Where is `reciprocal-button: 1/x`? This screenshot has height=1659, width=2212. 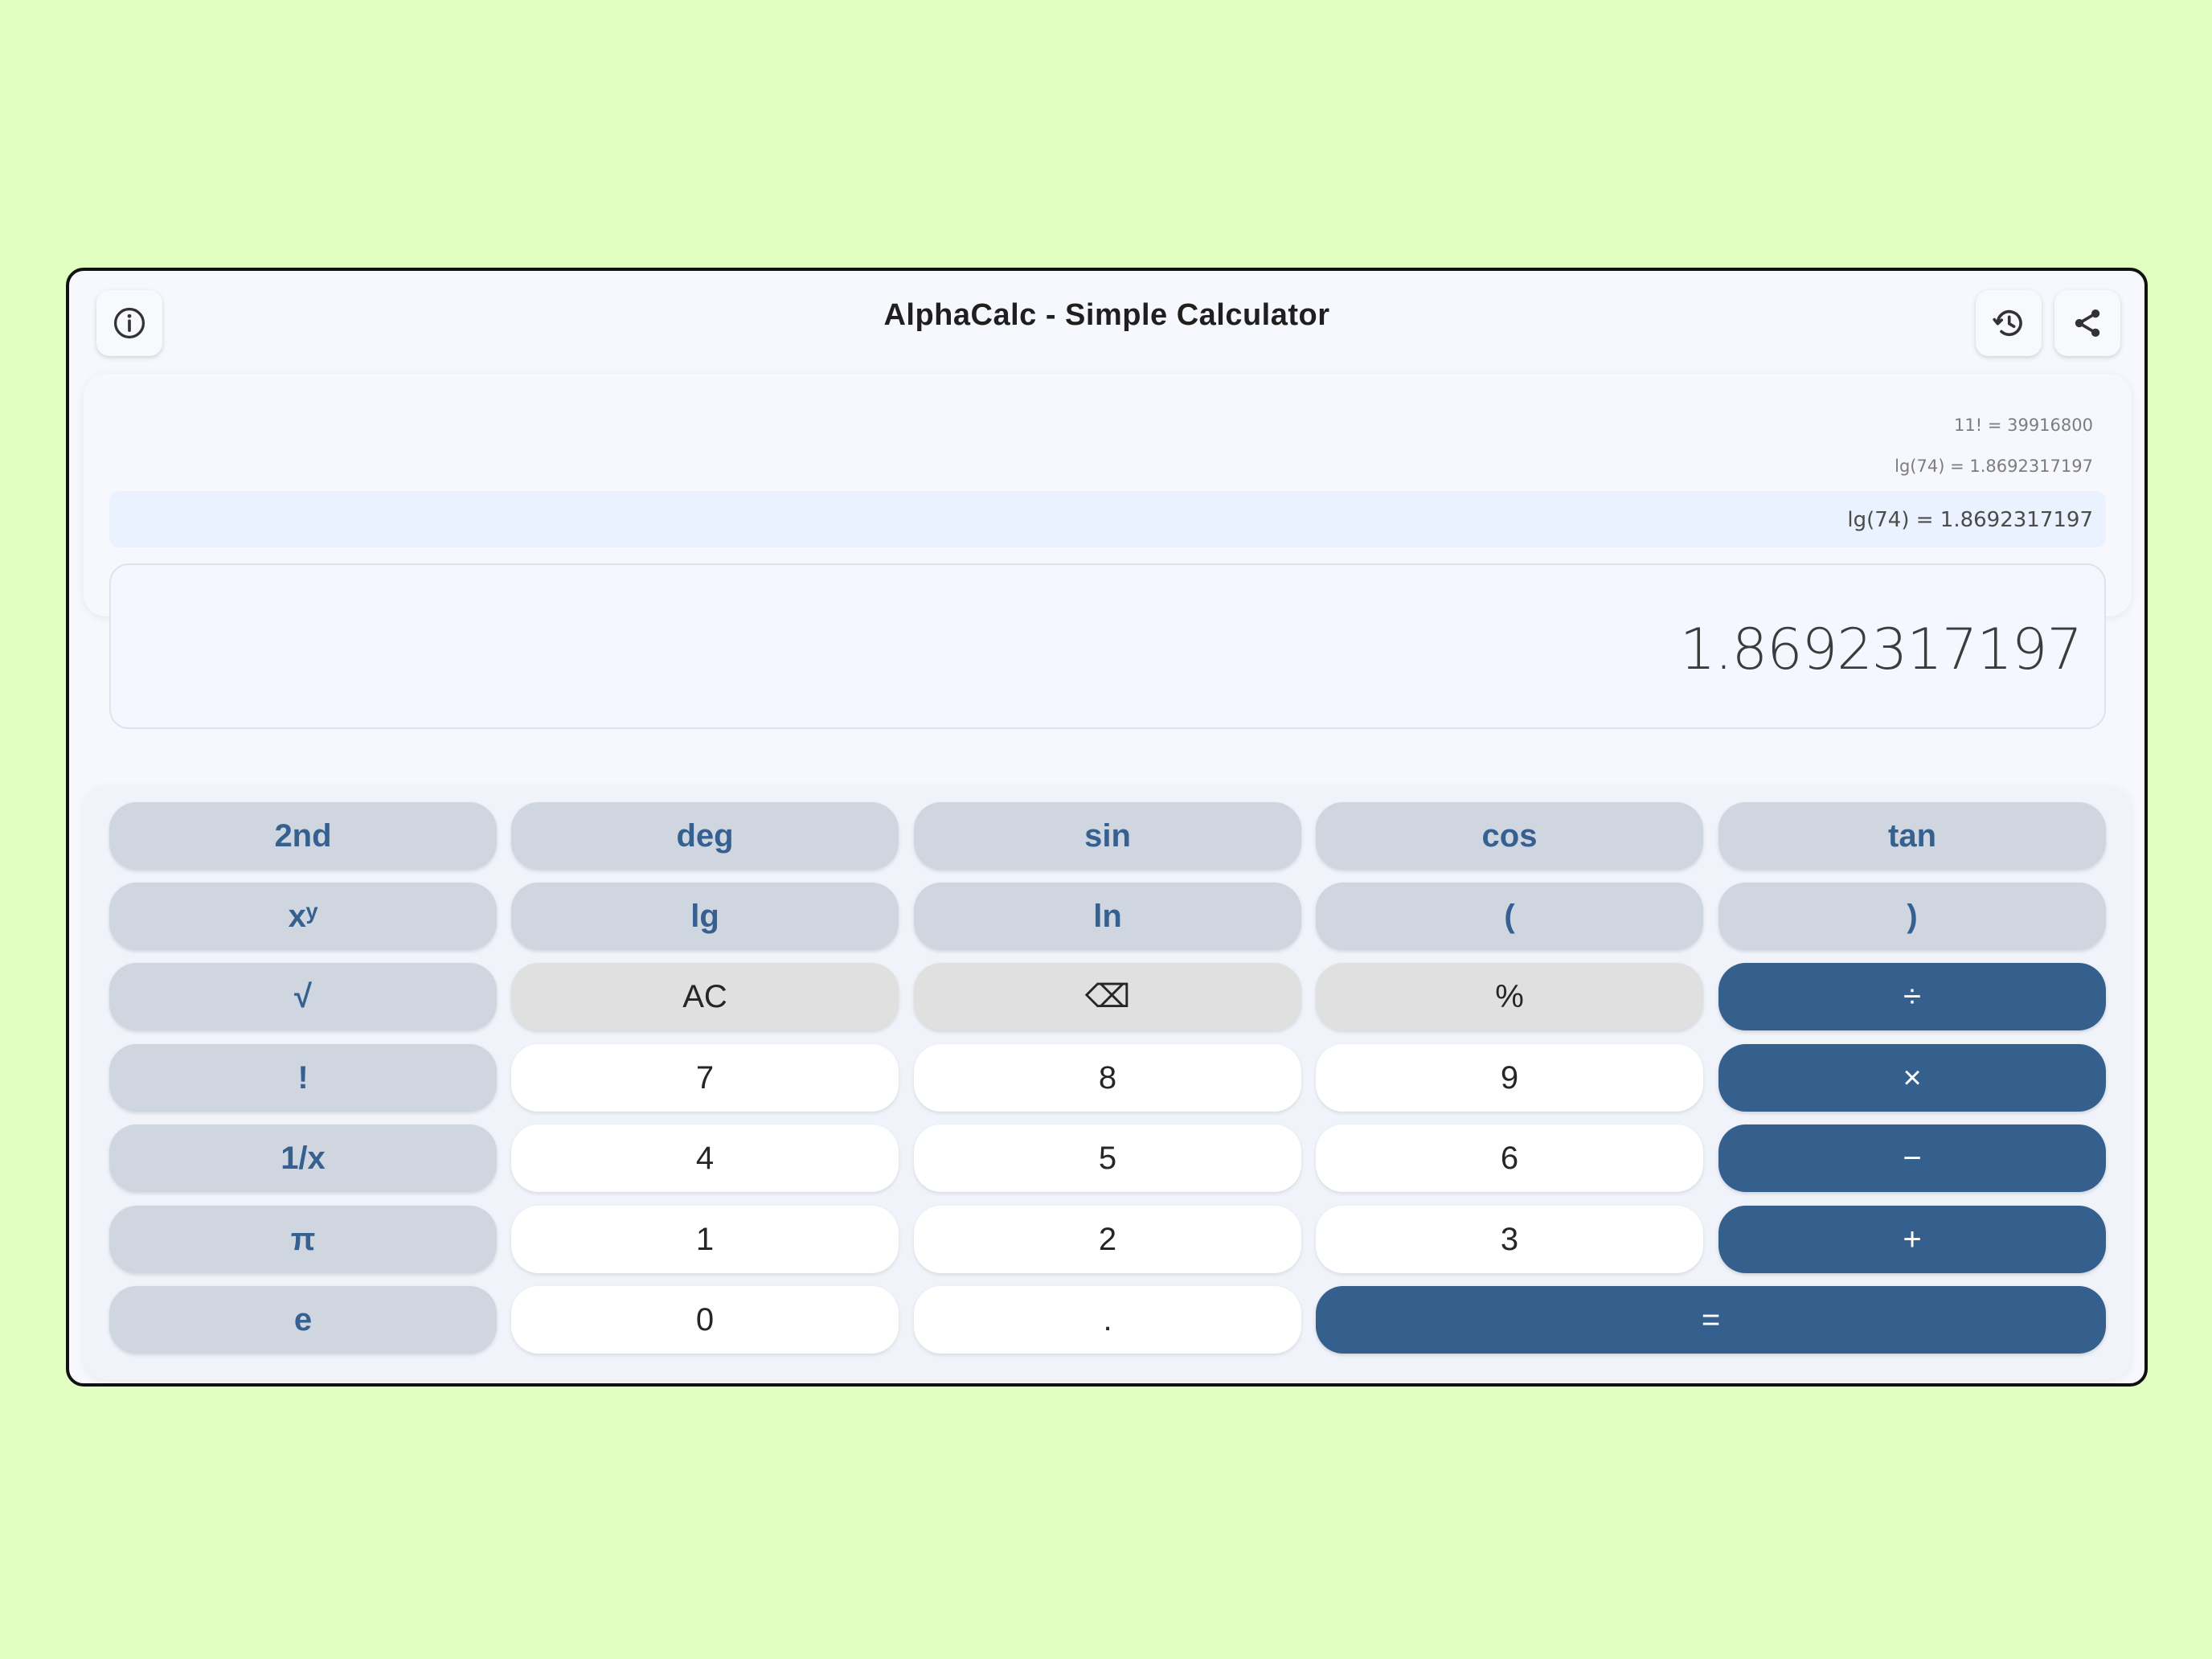
reciprocal-button: 1/x is located at coordinates (303, 1158).